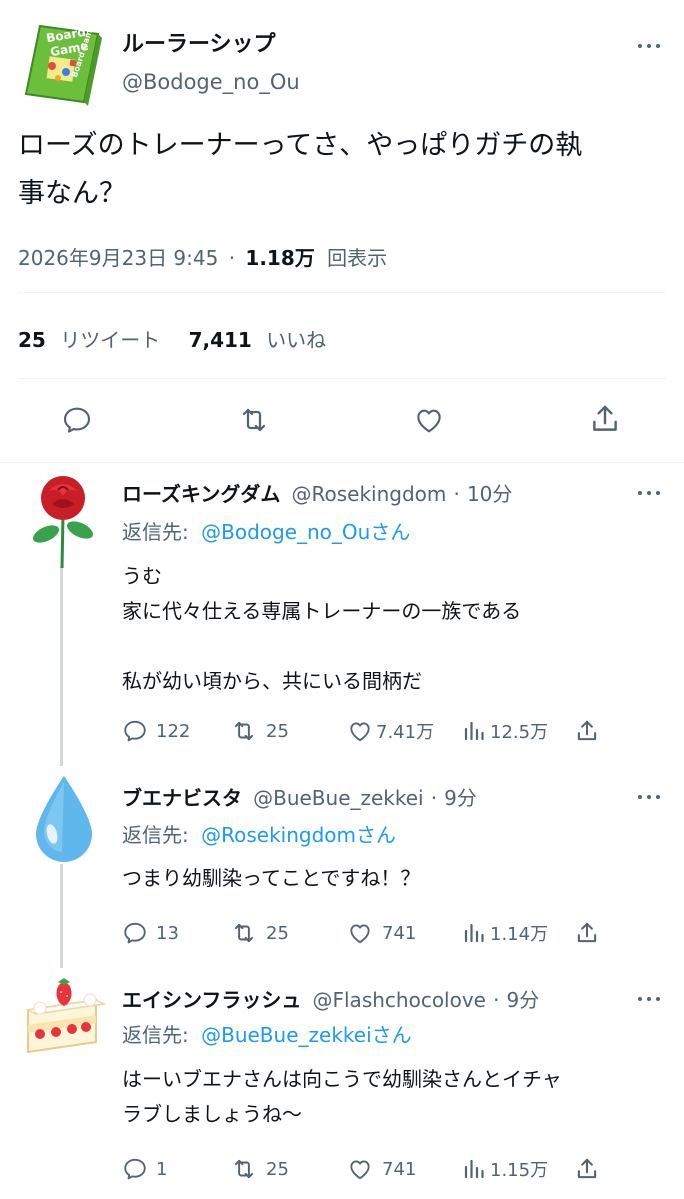  I want to click on reply-body-line: 家に代々仕える専属トレーナーの一族である, so click(322, 611).